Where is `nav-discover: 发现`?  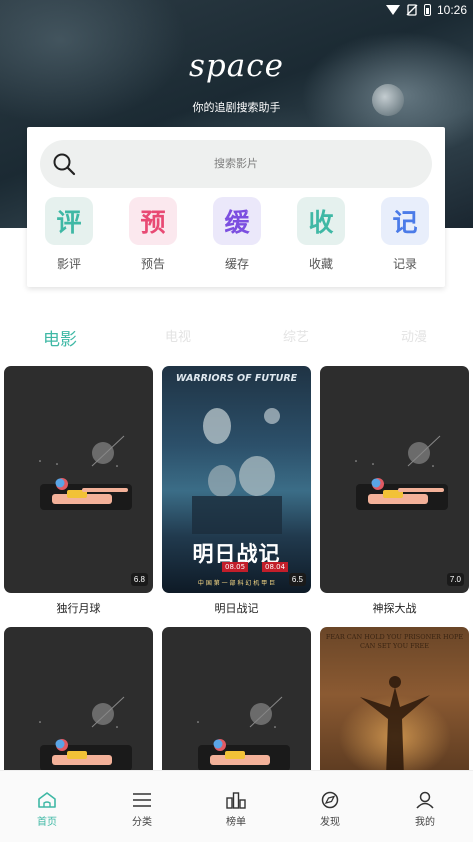
nav-discover: 发现 is located at coordinates (330, 809).